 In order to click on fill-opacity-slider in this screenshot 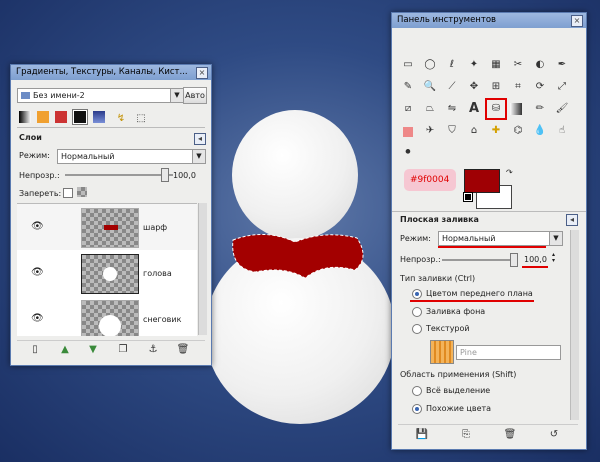, I will do `click(478, 260)`.